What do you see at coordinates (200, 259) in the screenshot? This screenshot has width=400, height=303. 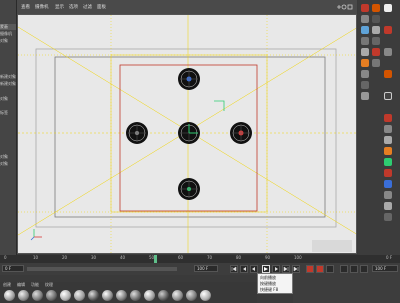 I see `timeline-ruler: 0 10 20 30 40 50 60 70 80 90 100 0 F` at bounding box center [200, 259].